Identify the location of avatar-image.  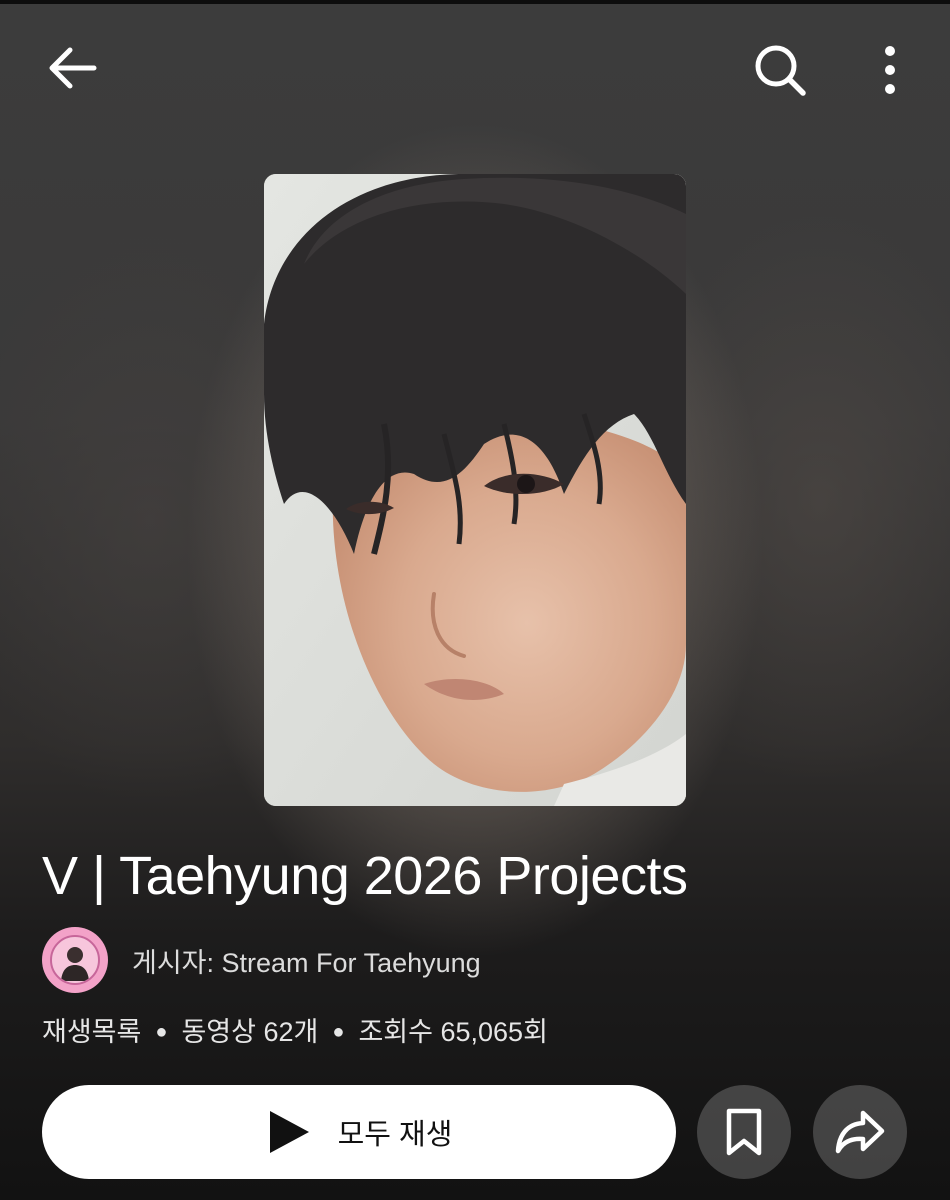
(75, 960).